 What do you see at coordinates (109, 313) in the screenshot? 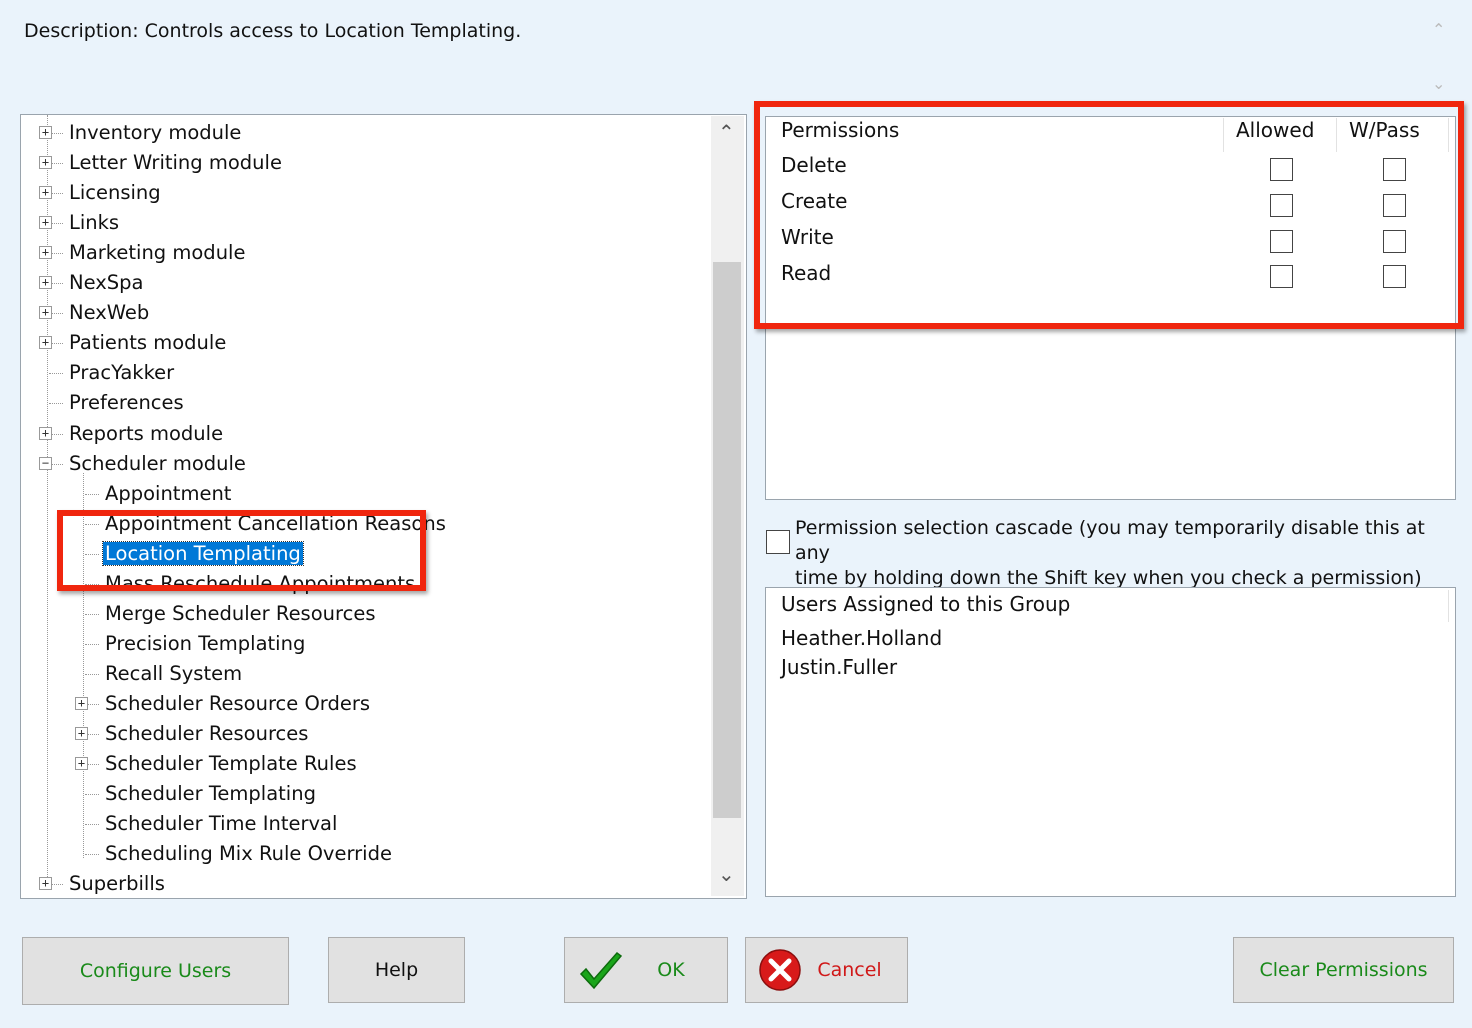
I see `tree-item-label: NexWeb` at bounding box center [109, 313].